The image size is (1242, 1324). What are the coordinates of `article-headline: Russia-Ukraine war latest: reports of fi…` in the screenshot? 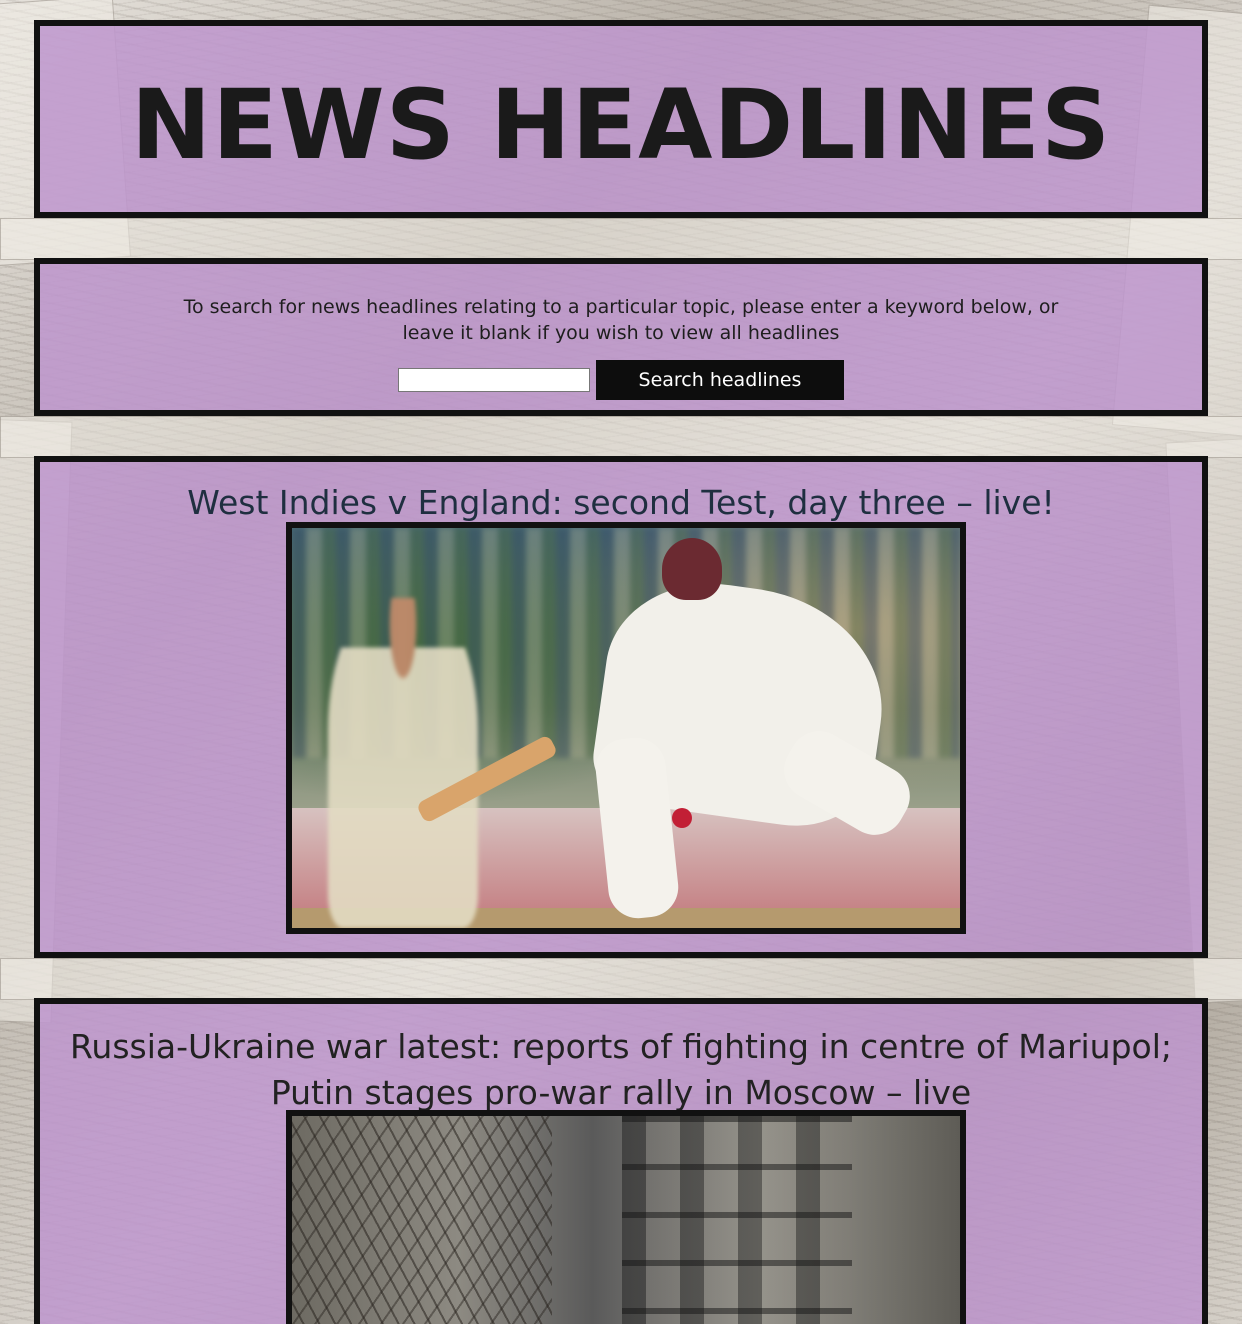 It's located at (621, 1070).